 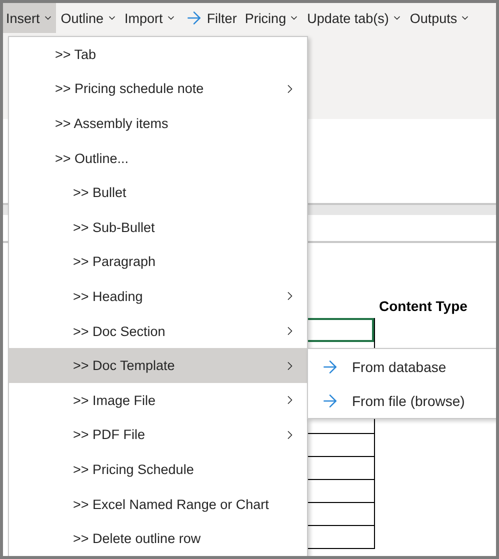 What do you see at coordinates (134, 469) in the screenshot?
I see `menu-item-label: >> Pricing Schedule` at bounding box center [134, 469].